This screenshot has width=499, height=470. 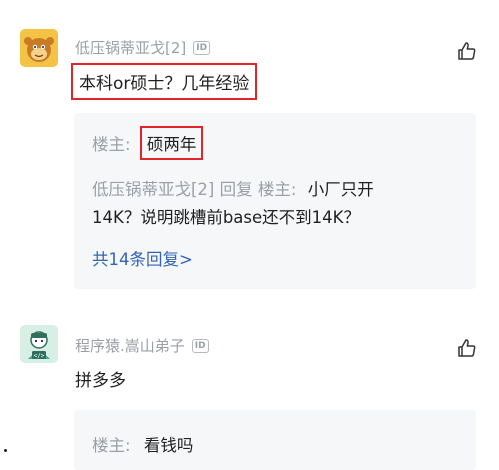 What do you see at coordinates (130, 345) in the screenshot?
I see `username-text: 程序猿.嵩山弟子` at bounding box center [130, 345].